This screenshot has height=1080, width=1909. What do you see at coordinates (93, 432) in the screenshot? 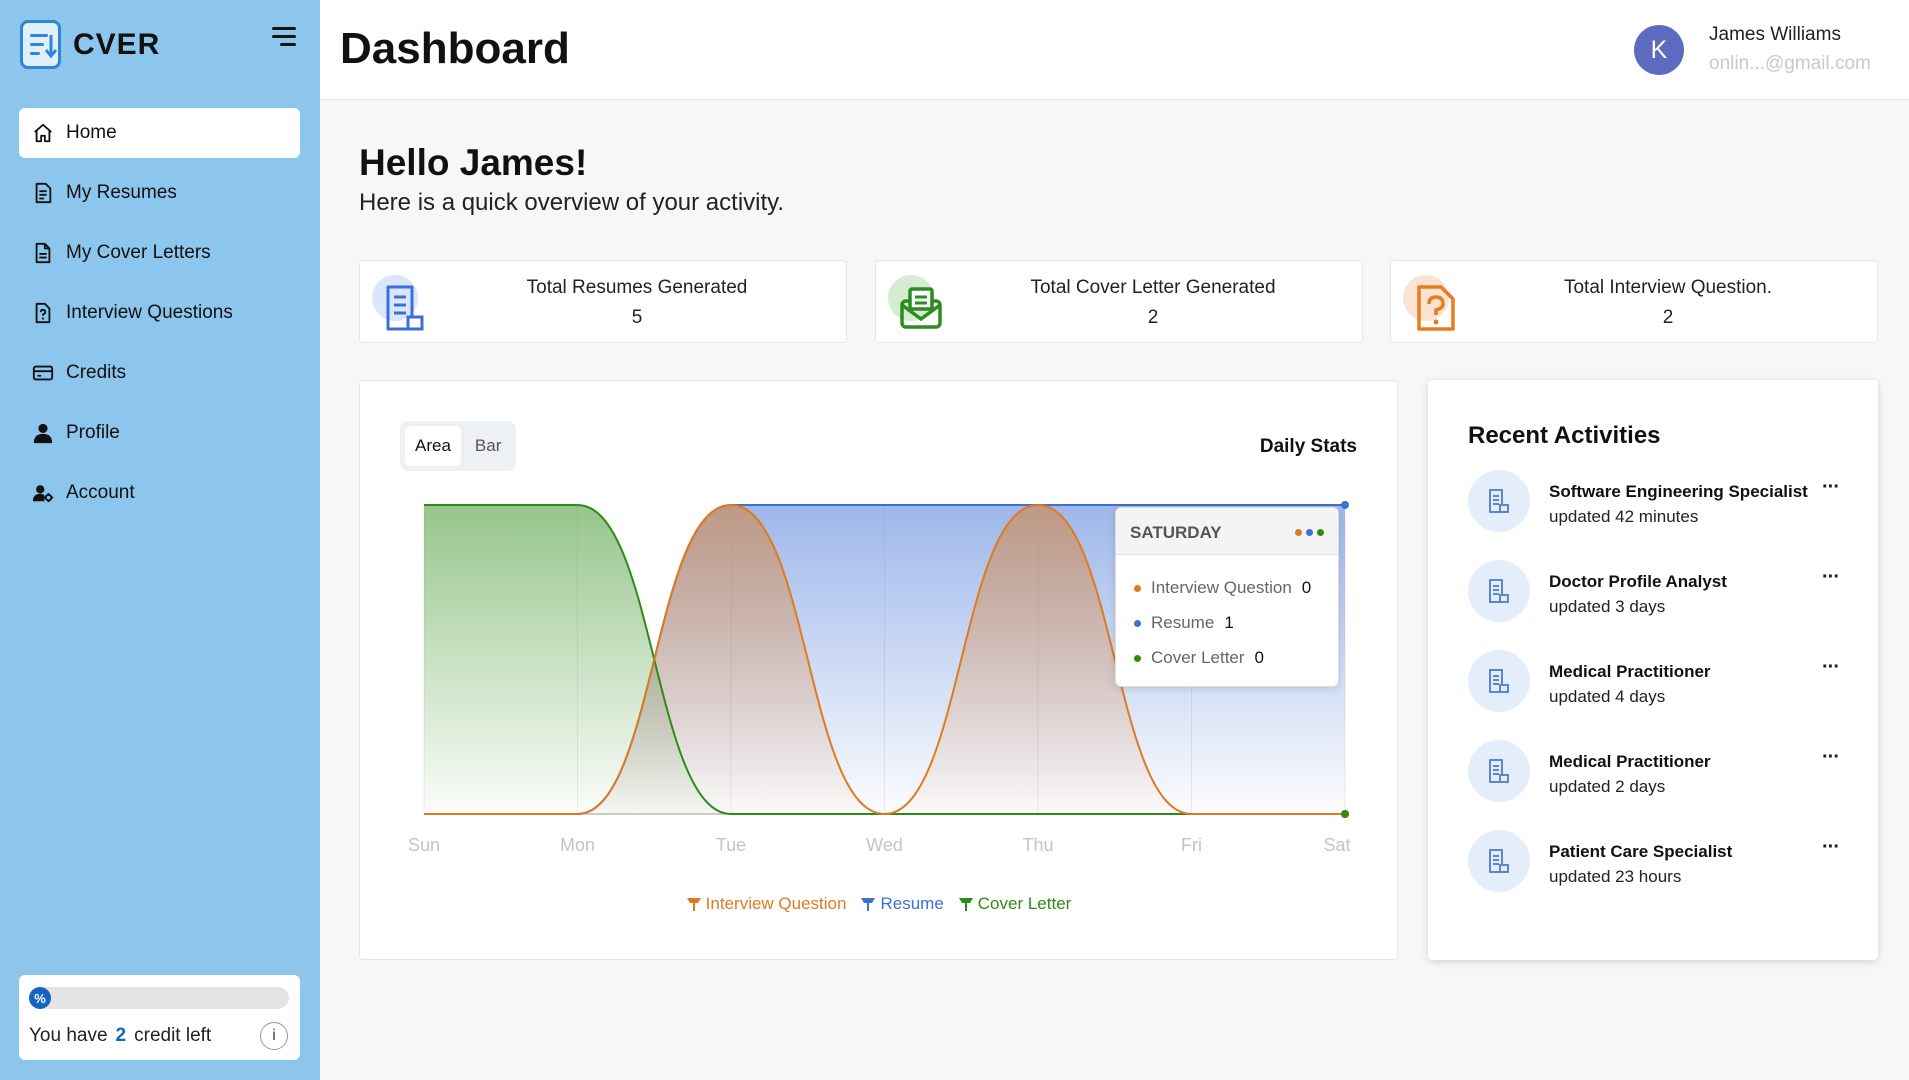
I see `sidebar-item-label: Profile` at bounding box center [93, 432].